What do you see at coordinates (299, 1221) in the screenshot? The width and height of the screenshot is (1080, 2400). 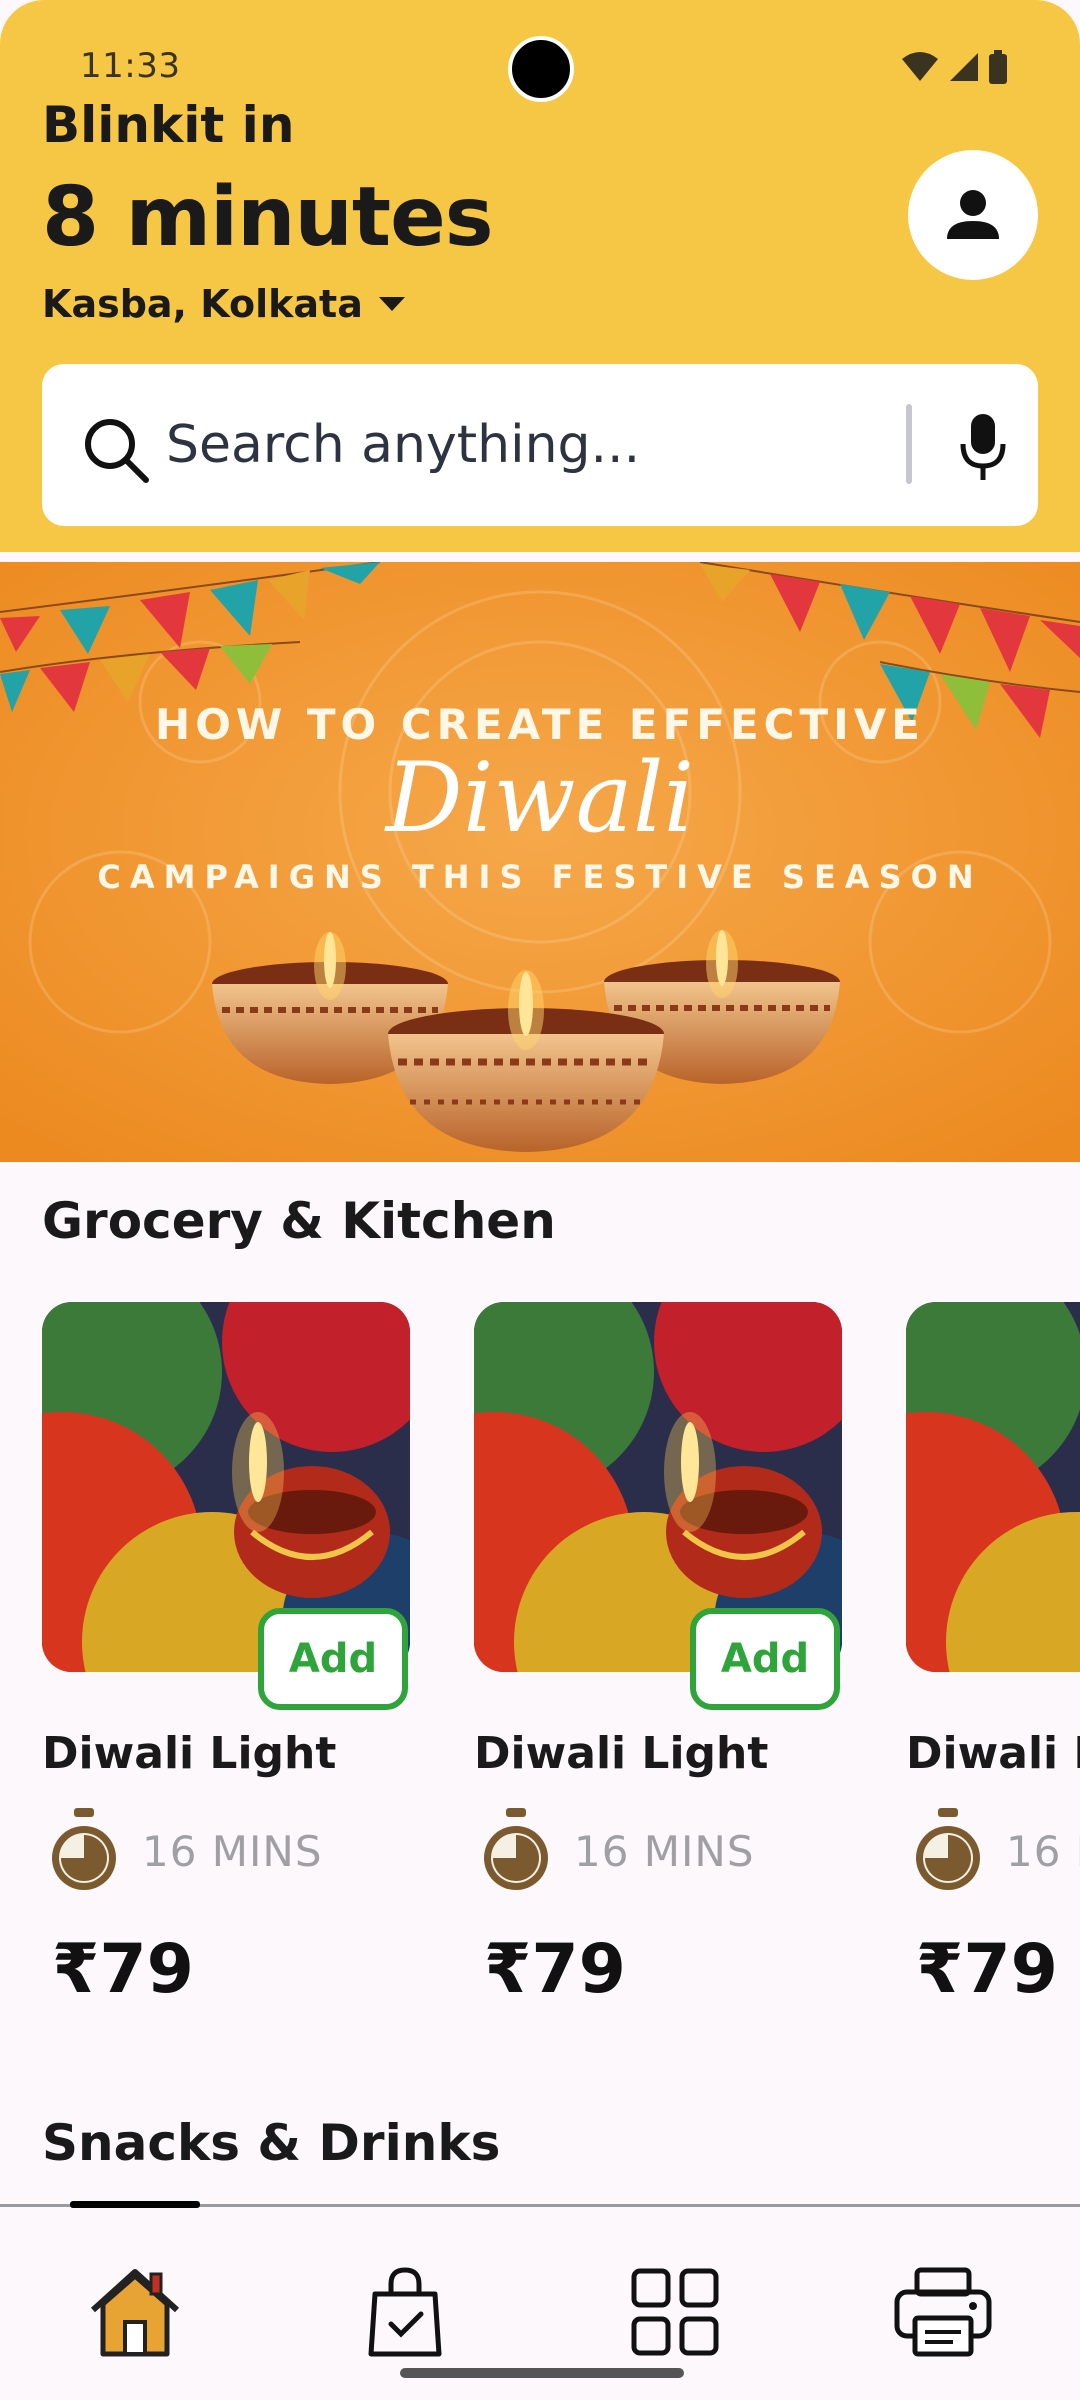 I see `section-title-grocery: Grocery & Kitchen` at bounding box center [299, 1221].